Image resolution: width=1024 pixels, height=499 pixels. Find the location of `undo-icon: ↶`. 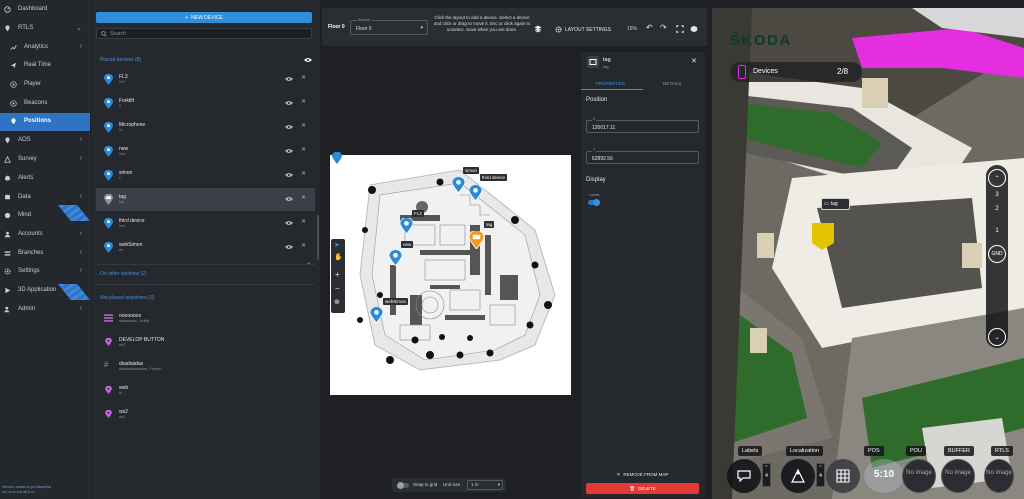

undo-icon: ↶ is located at coordinates (650, 27).